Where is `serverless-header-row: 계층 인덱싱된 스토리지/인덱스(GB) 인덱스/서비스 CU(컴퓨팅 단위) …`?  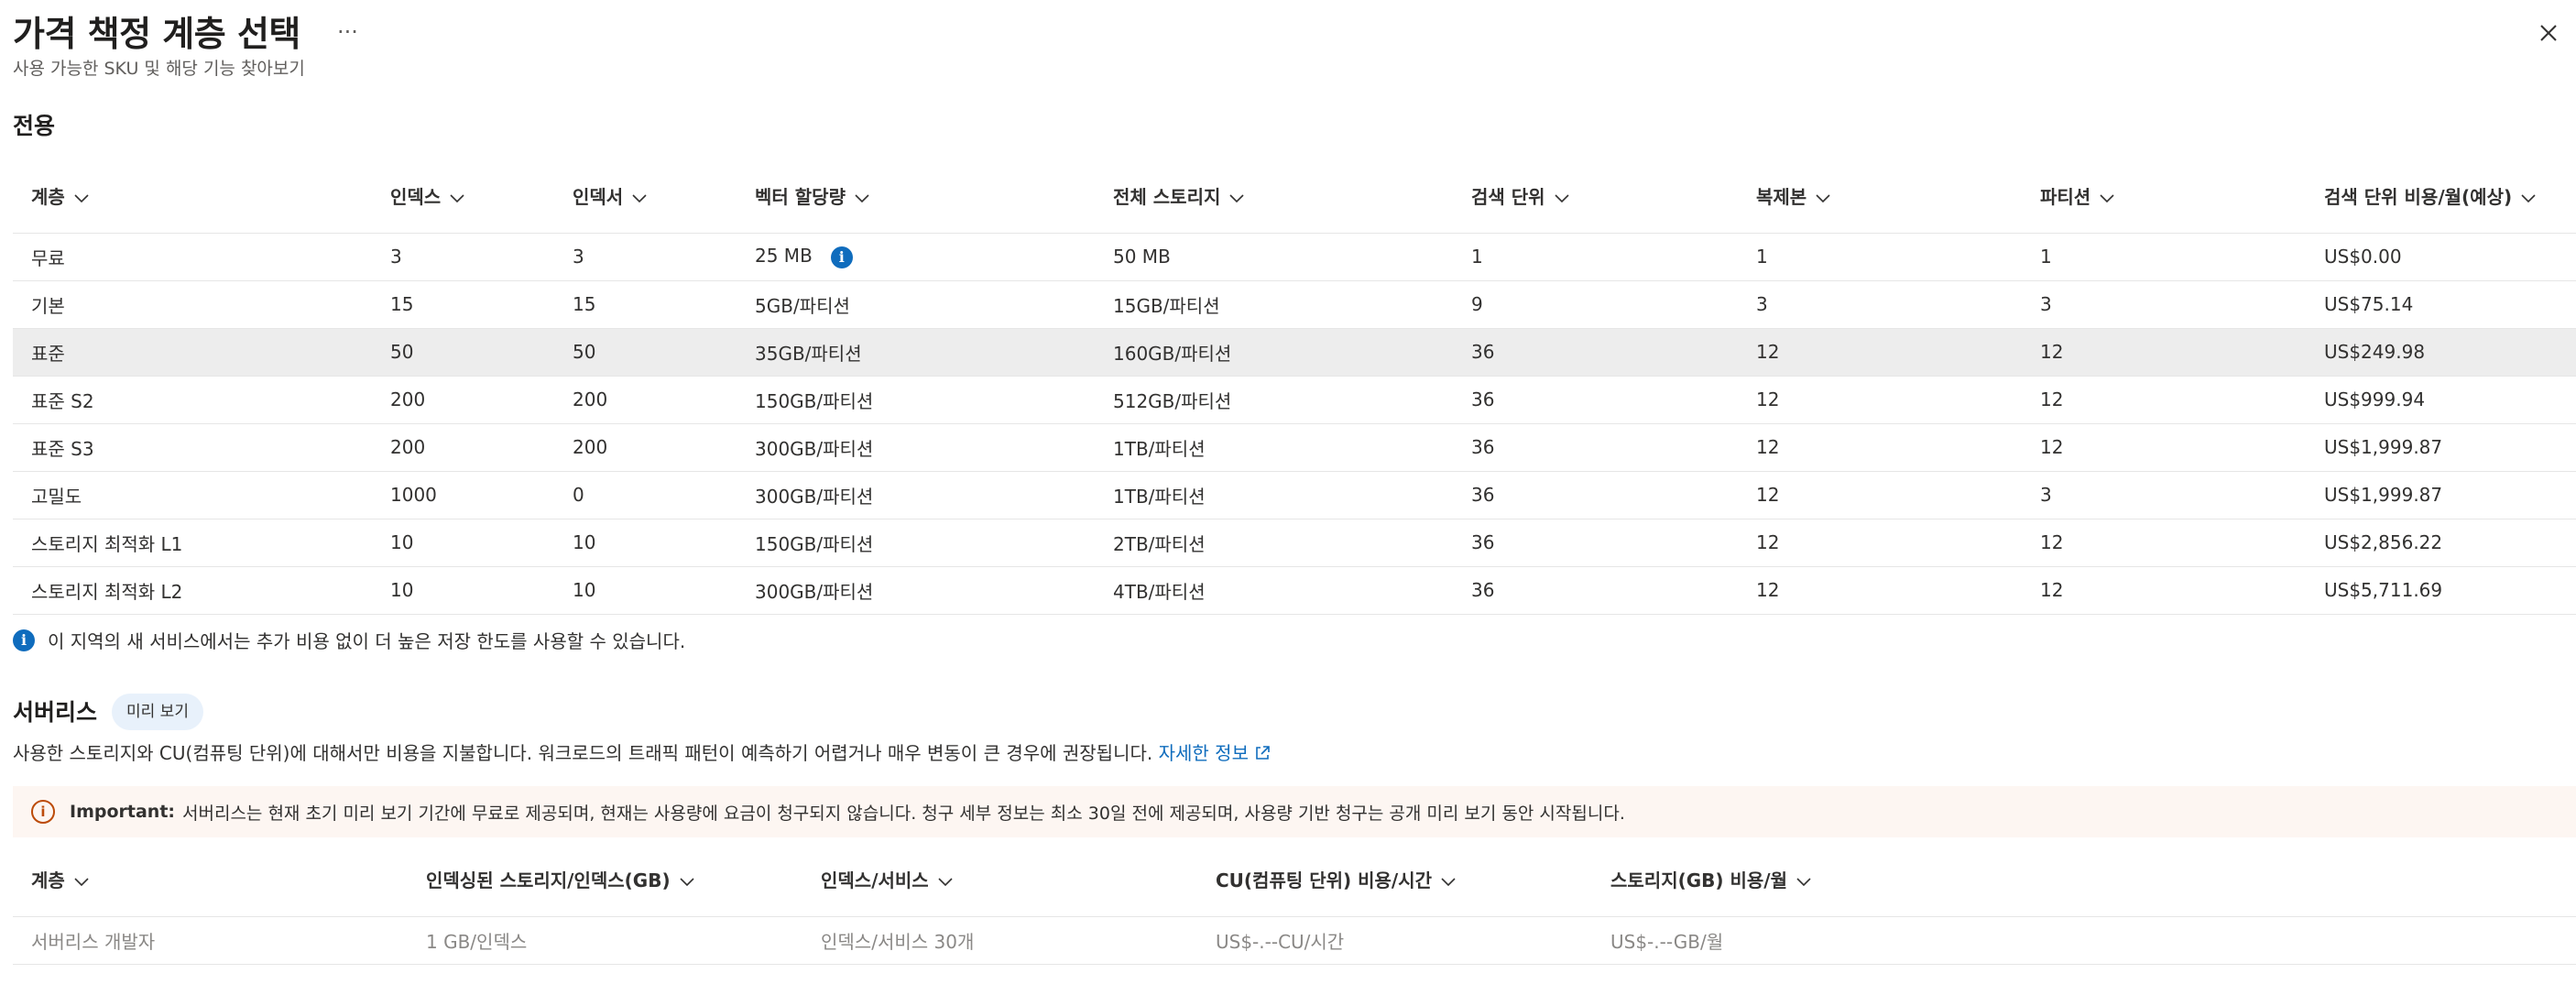
serverless-header-row: 계층 인덱싱된 스토리지/인덱스(GB) 인덱스/서비스 CU(컴퓨팅 단위) … is located at coordinates (1294, 879).